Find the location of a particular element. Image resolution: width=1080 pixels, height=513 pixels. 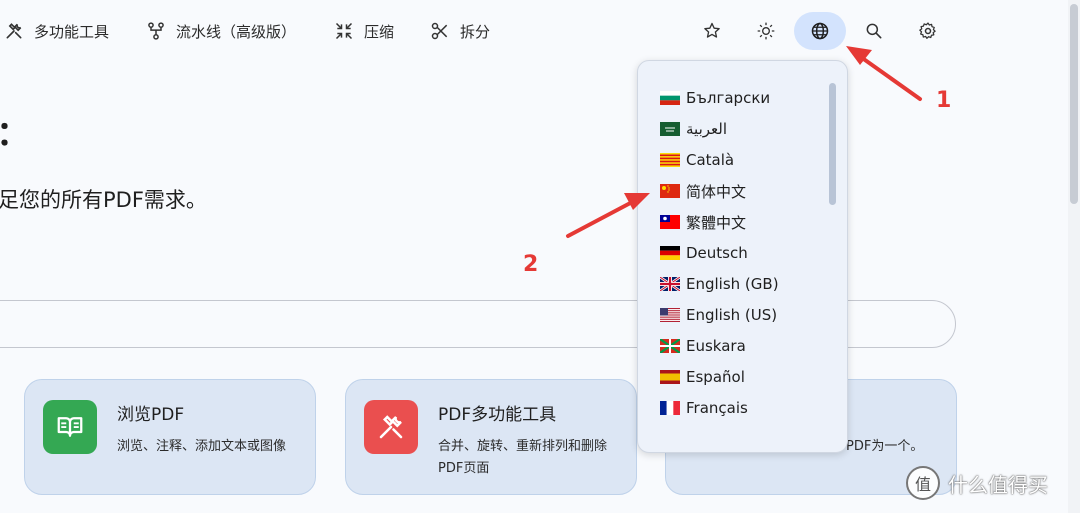

favorite-button is located at coordinates (712, 31).